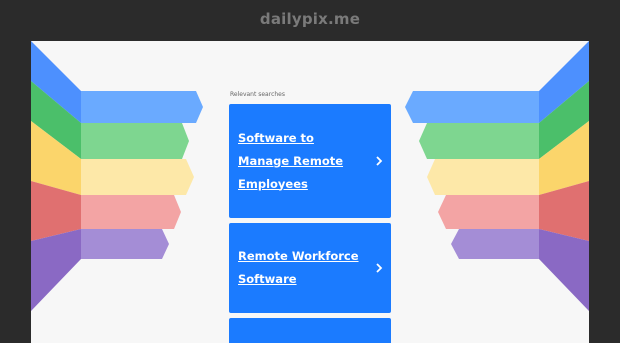 This screenshot has width=620, height=343. I want to click on search-result-label: Remote Workforce Software, so click(298, 267).